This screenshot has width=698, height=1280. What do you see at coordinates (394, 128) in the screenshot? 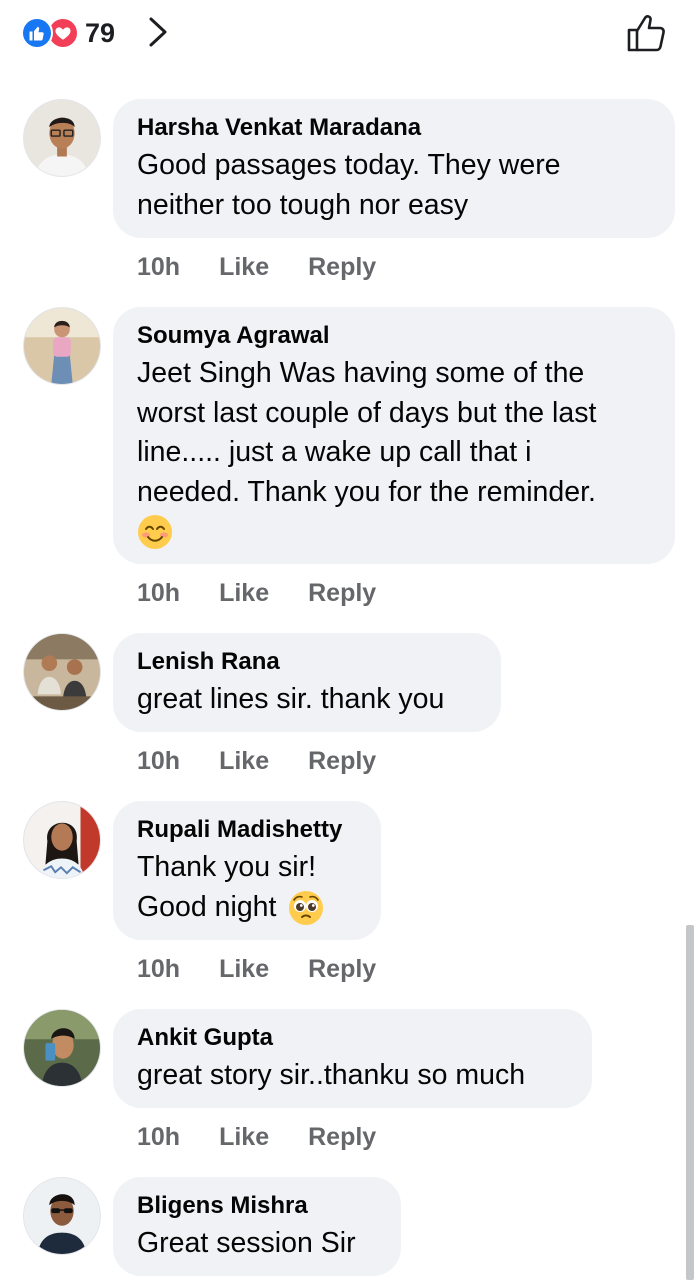
I see `comment-author: Harsha Venkat Maradana` at bounding box center [394, 128].